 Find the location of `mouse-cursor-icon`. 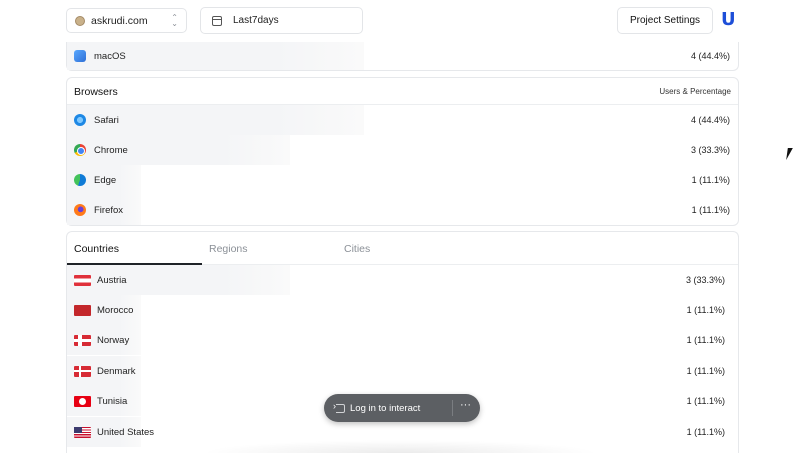

mouse-cursor-icon is located at coordinates (789, 154).